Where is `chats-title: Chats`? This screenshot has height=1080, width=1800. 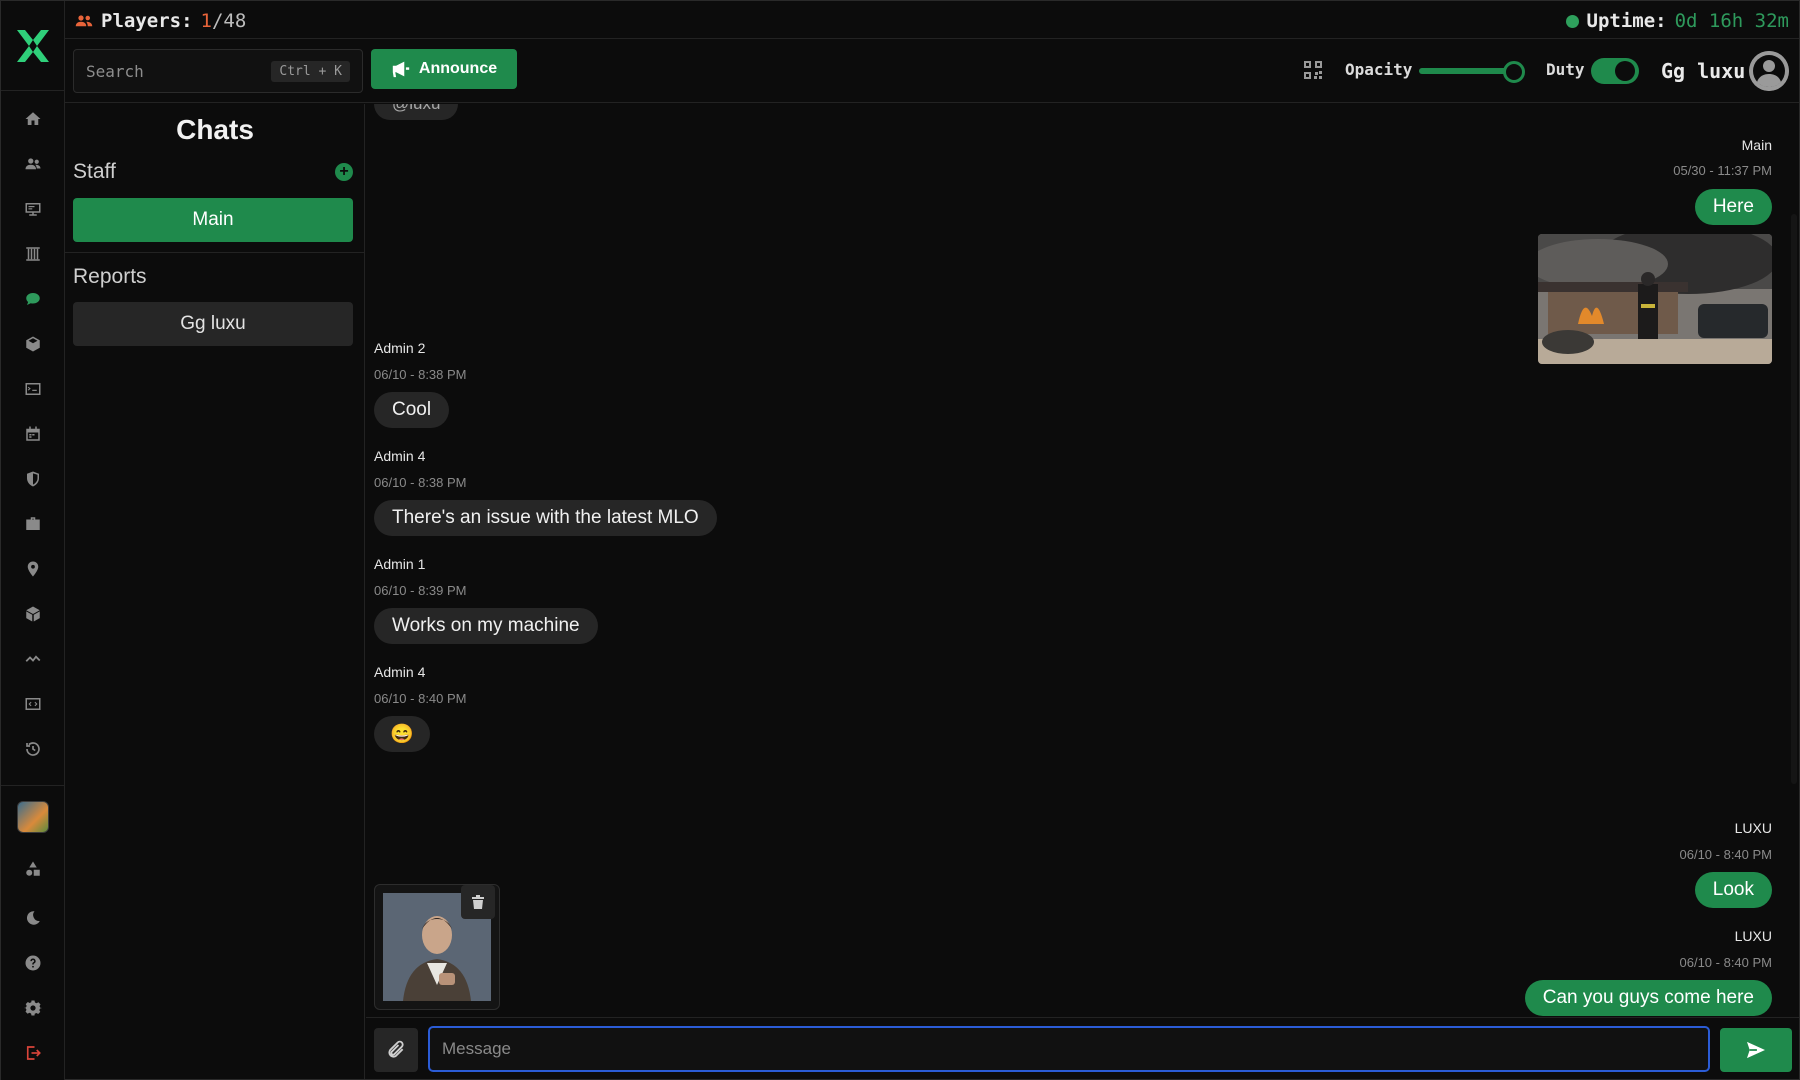 chats-title: Chats is located at coordinates (215, 129).